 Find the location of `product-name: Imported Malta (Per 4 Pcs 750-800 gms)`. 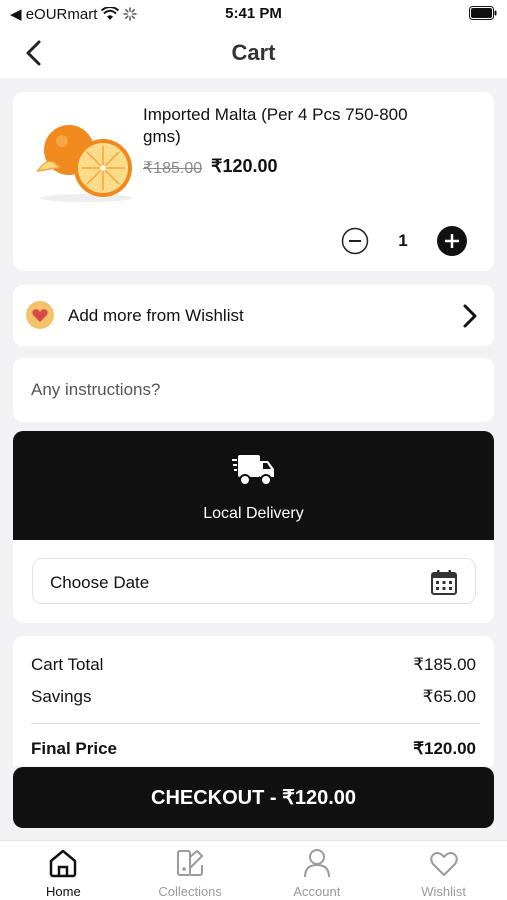

product-name: Imported Malta (Per 4 Pcs 750-800 gms) is located at coordinates (275, 125).